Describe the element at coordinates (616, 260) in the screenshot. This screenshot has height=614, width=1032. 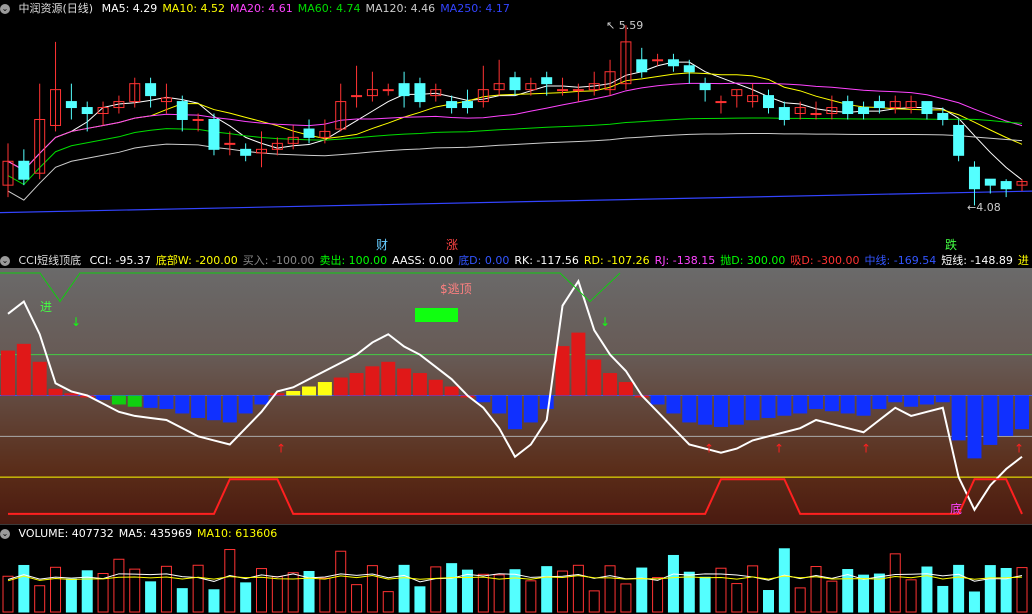
I see `cci-value-7: RD: -107.26` at that location.